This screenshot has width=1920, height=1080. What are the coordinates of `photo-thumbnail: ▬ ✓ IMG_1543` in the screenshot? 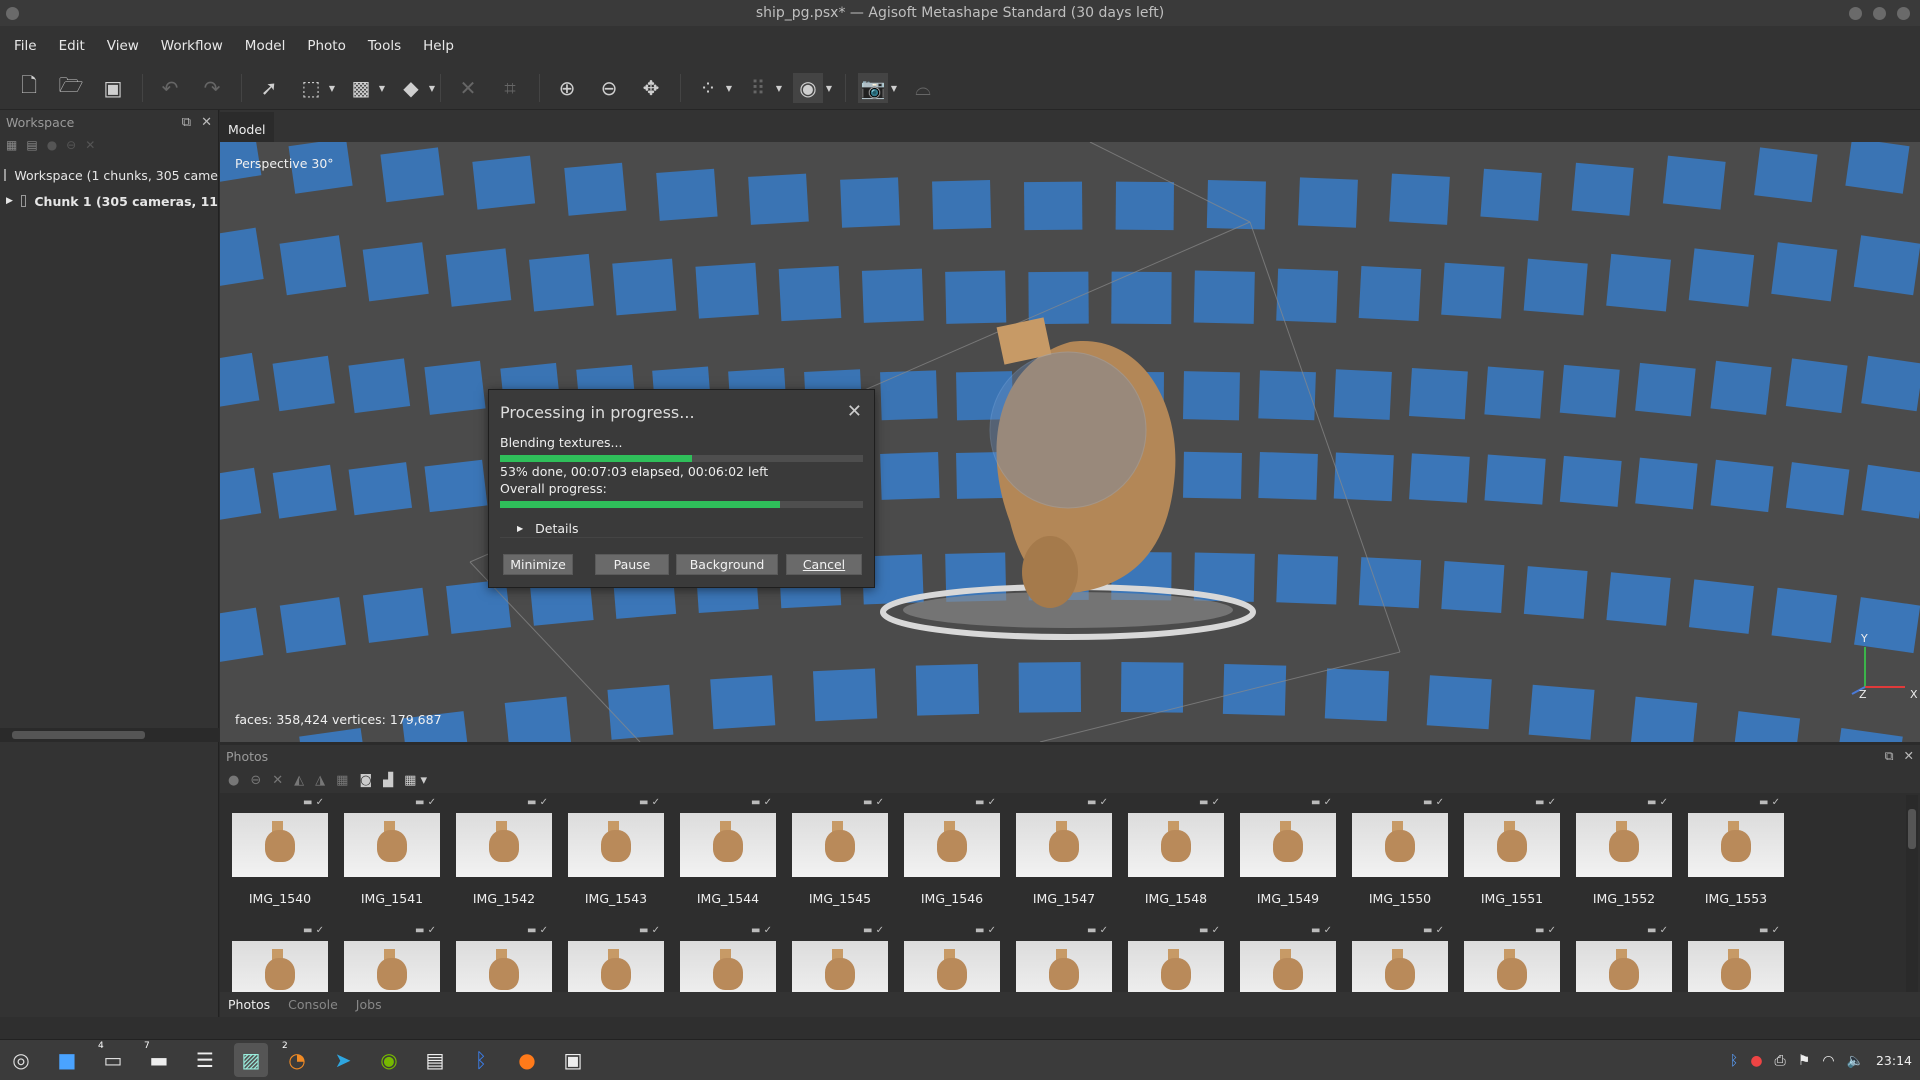 It's located at (616, 851).